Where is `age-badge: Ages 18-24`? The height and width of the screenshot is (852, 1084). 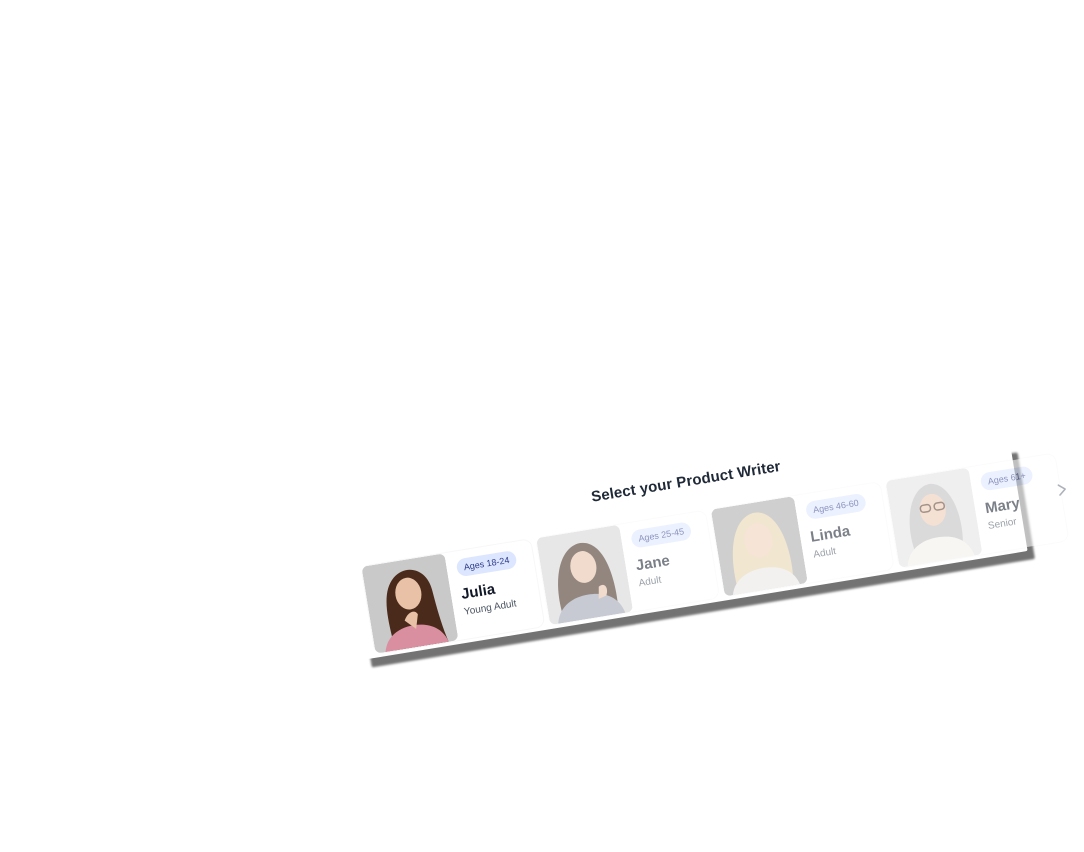 age-badge: Ages 18-24 is located at coordinates (486, 563).